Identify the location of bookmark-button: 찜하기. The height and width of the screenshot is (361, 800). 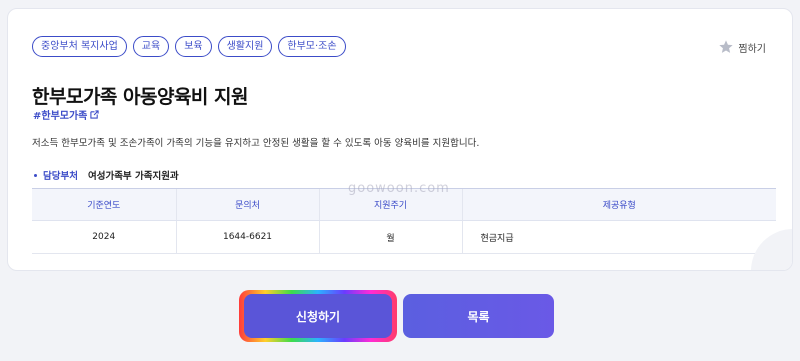
(742, 47).